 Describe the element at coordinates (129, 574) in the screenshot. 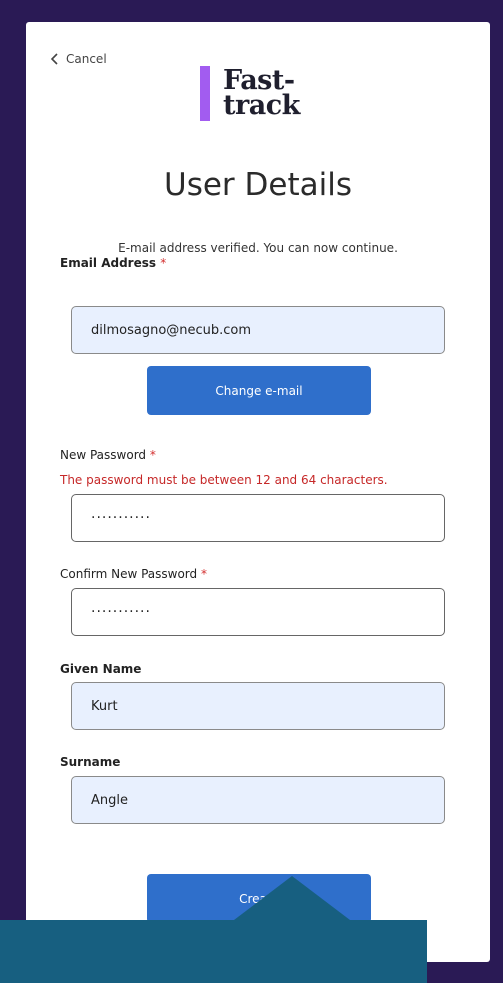

I see `confirm-password-label-text: Confirm New Password` at that location.